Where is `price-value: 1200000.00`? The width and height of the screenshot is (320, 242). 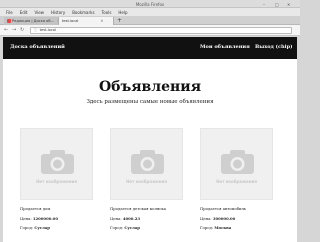
price-value: 1200000.00 is located at coordinates (45, 218).